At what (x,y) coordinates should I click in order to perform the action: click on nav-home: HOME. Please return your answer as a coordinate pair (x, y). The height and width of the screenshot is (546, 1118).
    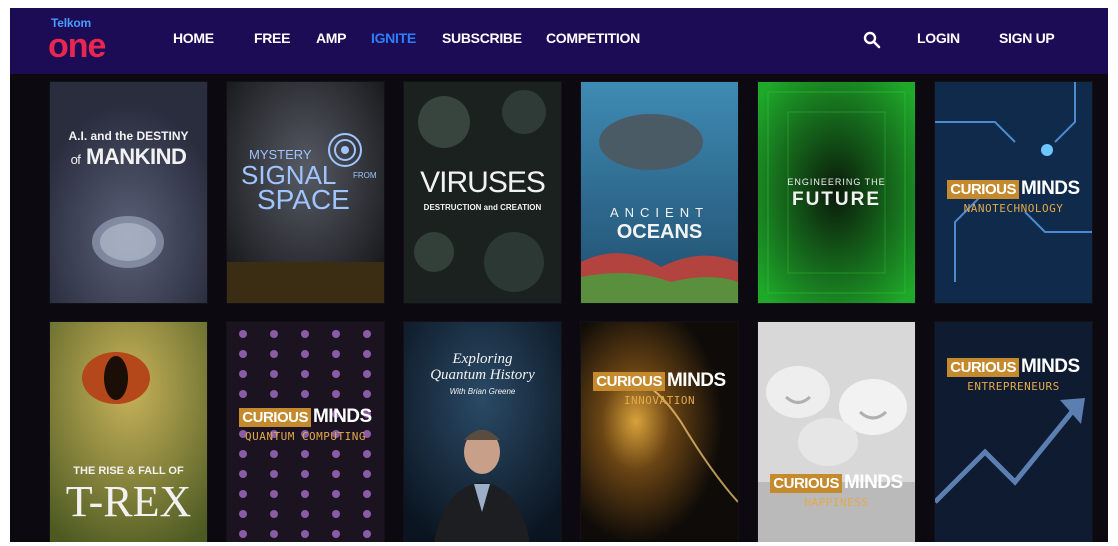
    Looking at the image, I should click on (193, 38).